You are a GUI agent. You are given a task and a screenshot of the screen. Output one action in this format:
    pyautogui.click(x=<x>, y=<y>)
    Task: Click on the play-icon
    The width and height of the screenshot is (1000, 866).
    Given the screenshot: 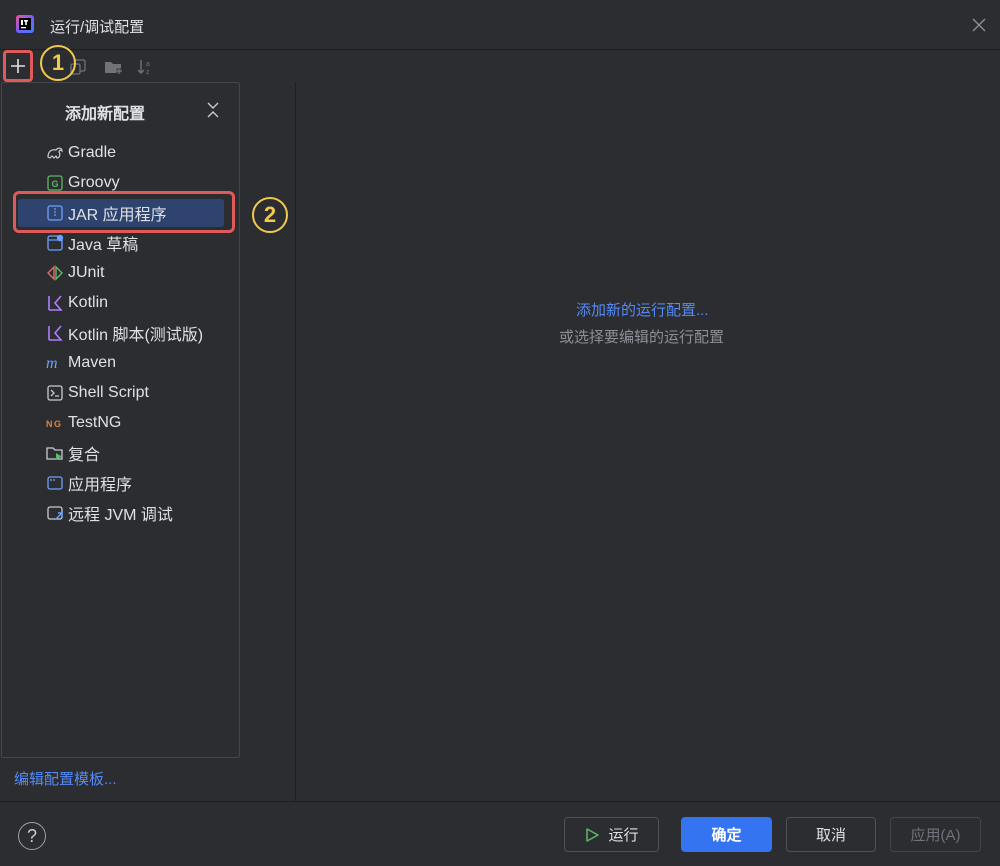 What is the action you would take?
    pyautogui.click(x=593, y=834)
    